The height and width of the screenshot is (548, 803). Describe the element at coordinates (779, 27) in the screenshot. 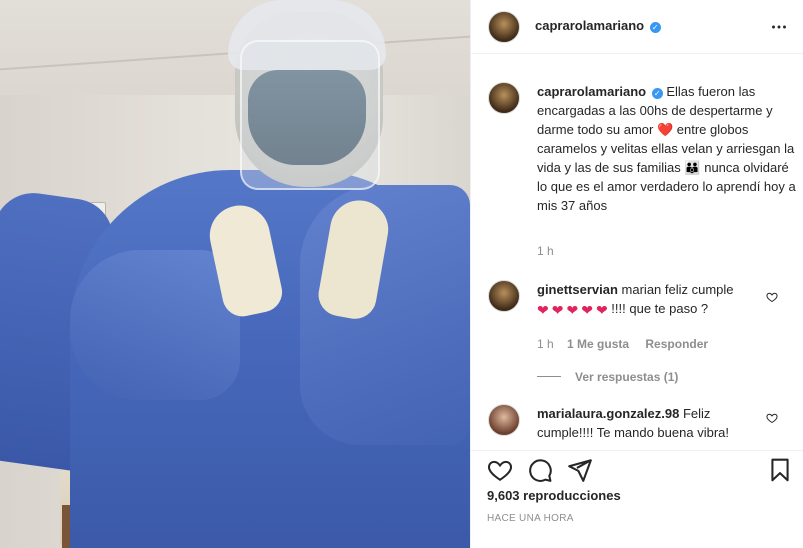

I see `more-horizontal-icon` at that location.